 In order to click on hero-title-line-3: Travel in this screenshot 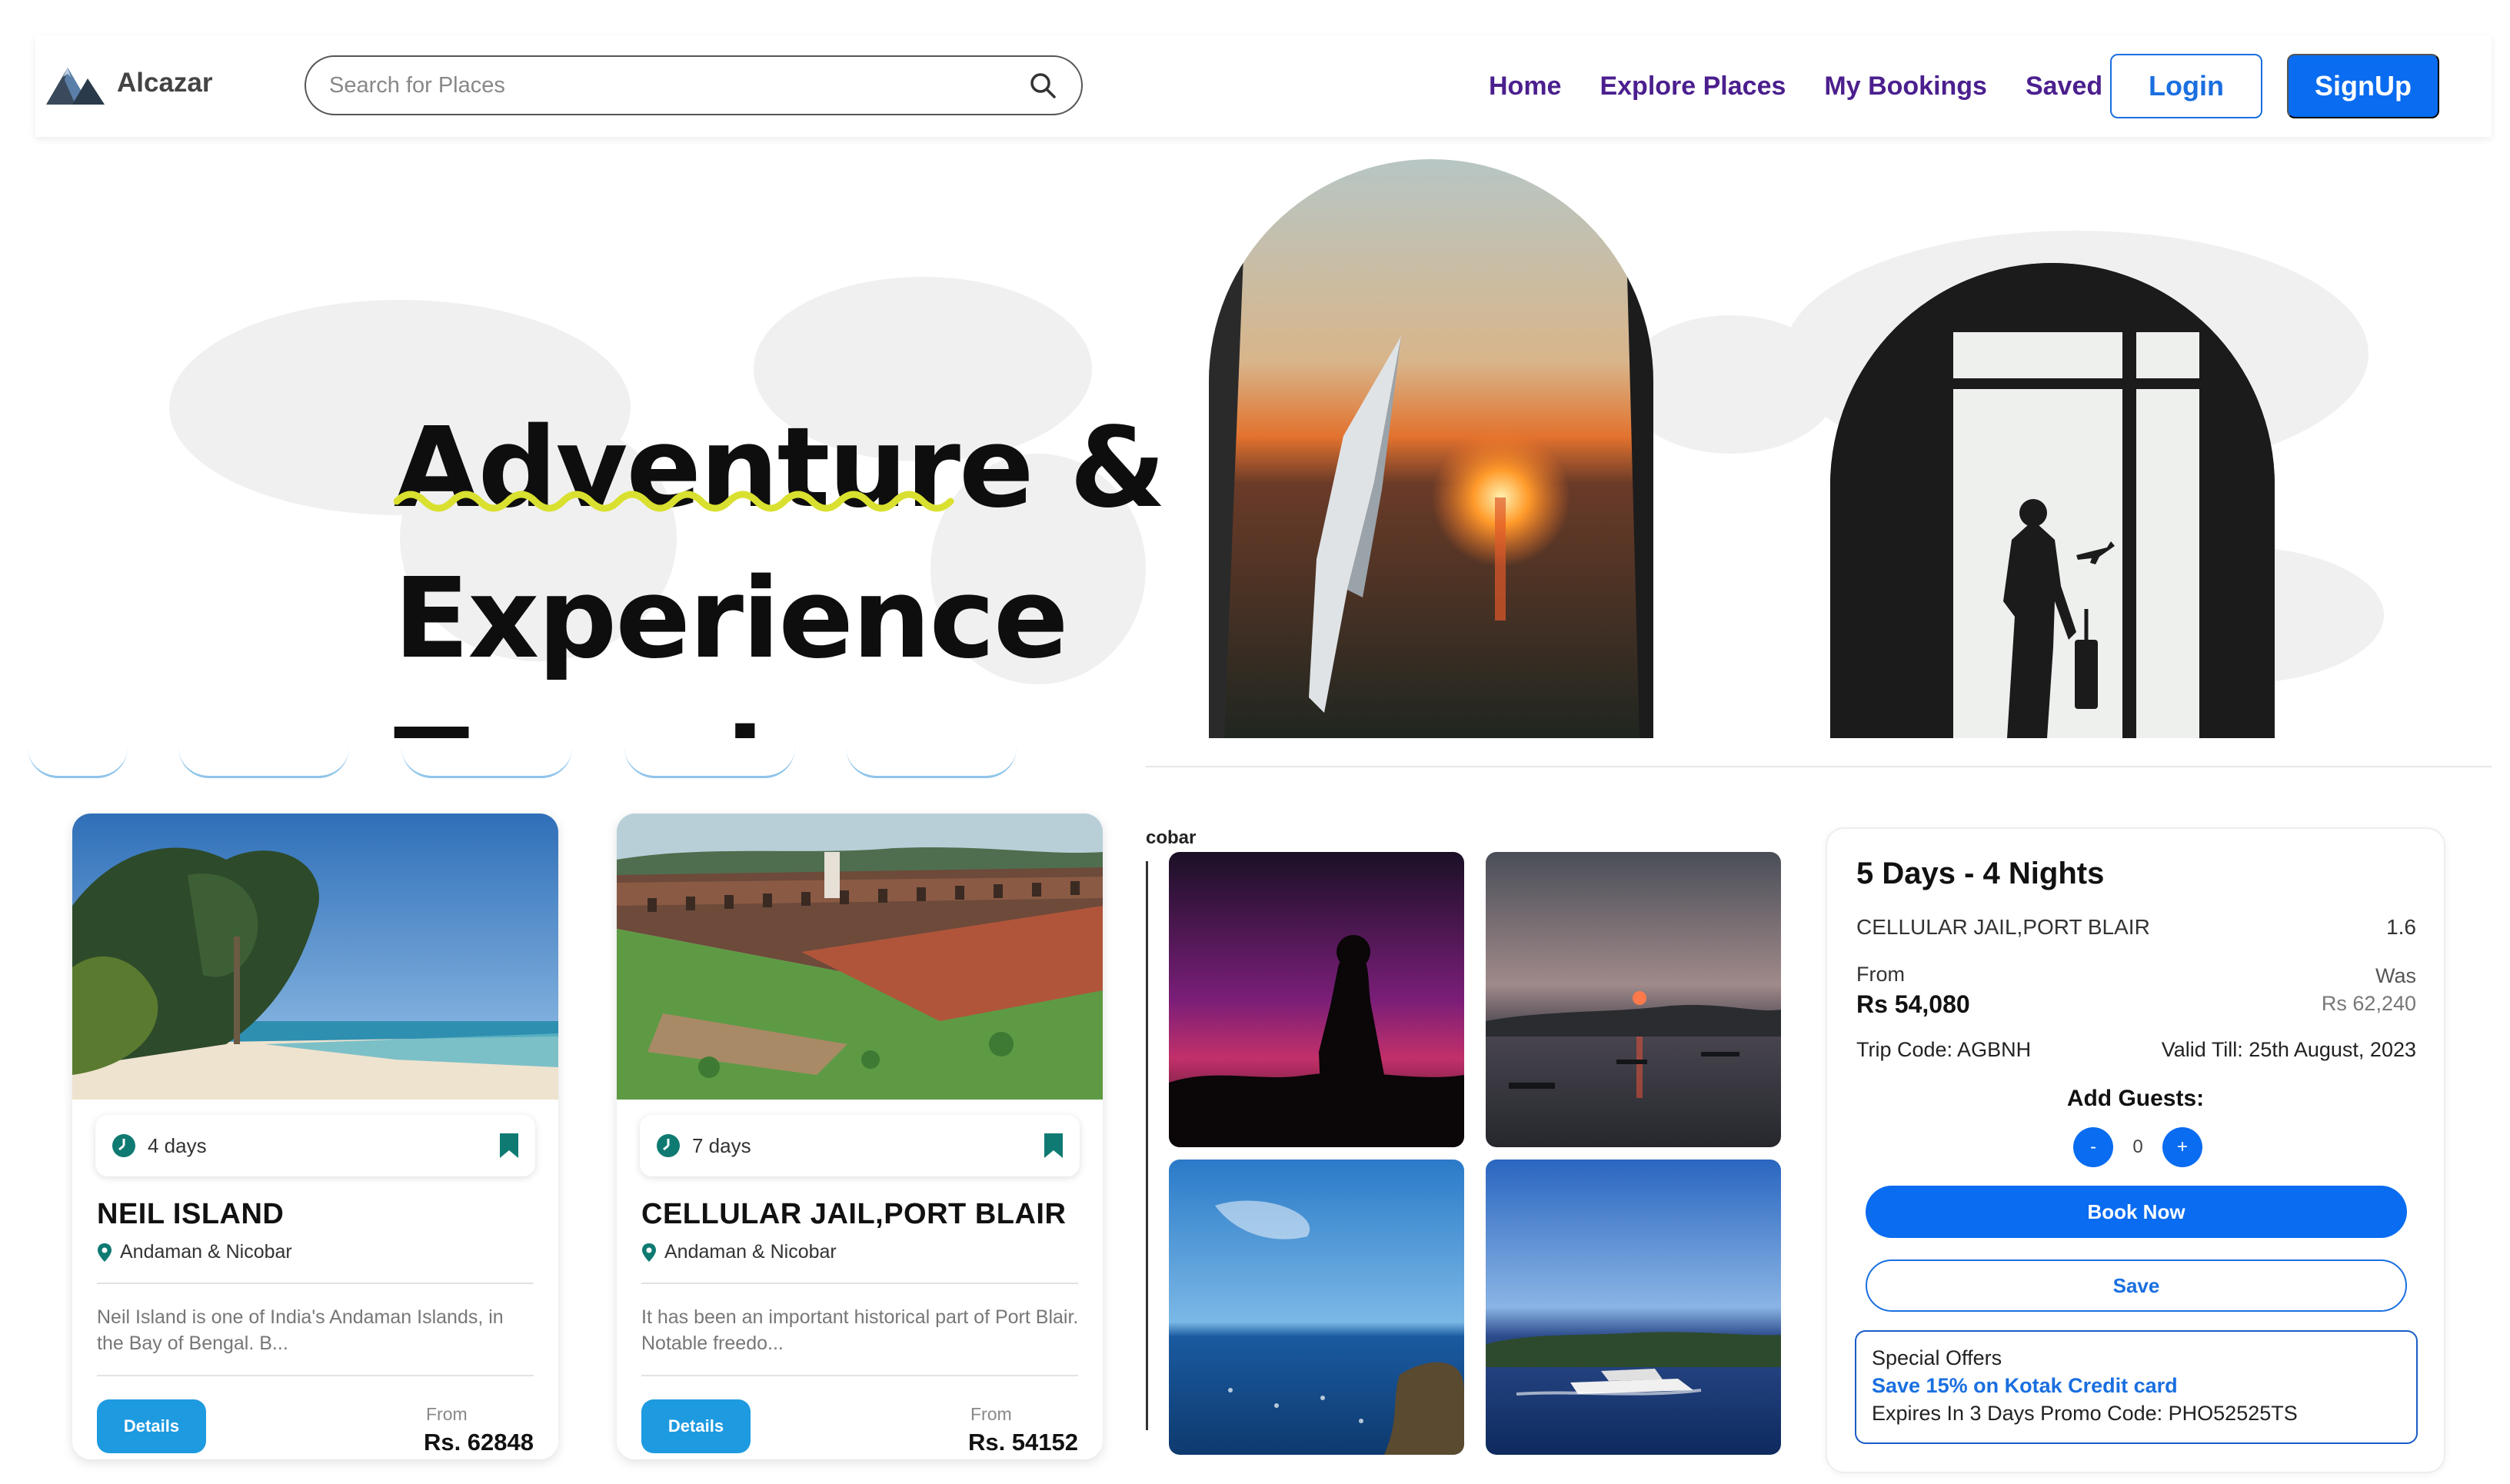, I will do `click(779, 716)`.